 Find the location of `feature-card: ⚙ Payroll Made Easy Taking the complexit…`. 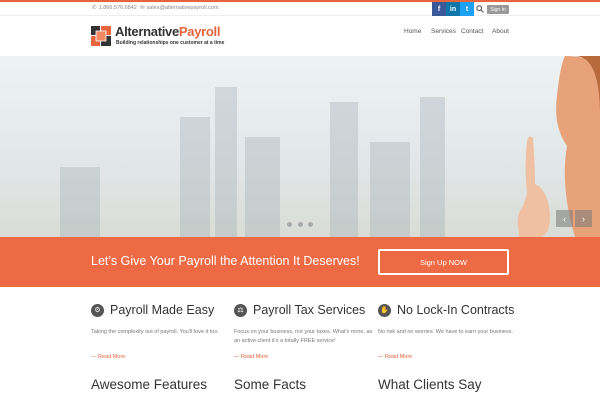

feature-card: ⚙ Payroll Made Easy Taking the complexit… is located at coordinates (161, 331).